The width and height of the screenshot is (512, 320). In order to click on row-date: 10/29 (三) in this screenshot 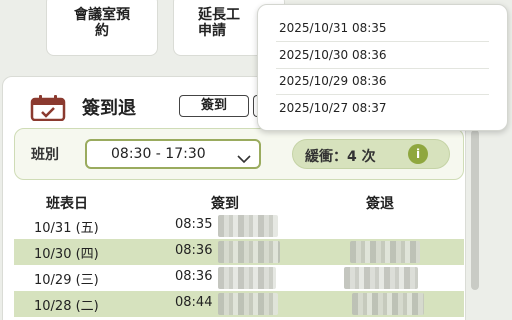, I will do `click(66, 280)`.